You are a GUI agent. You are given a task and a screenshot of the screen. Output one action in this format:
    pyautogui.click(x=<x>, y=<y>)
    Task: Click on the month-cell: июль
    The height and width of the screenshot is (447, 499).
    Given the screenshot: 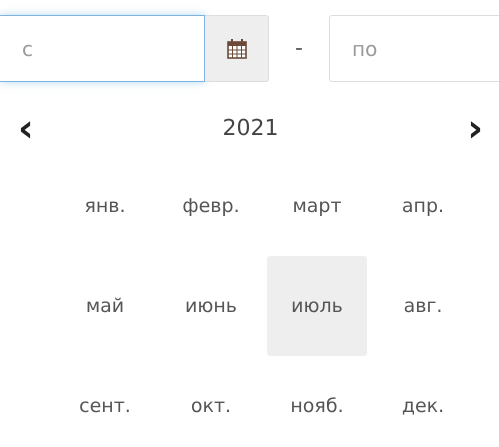 What is the action you would take?
    pyautogui.click(x=317, y=306)
    